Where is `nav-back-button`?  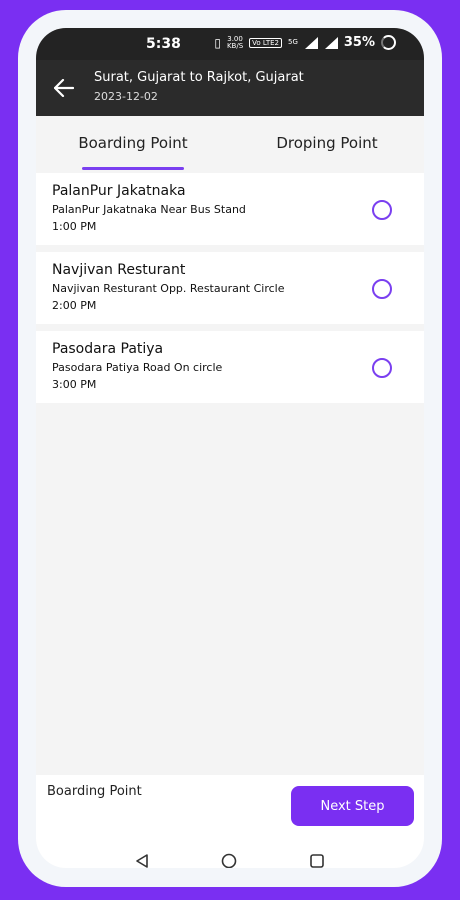 nav-back-button is located at coordinates (142, 859).